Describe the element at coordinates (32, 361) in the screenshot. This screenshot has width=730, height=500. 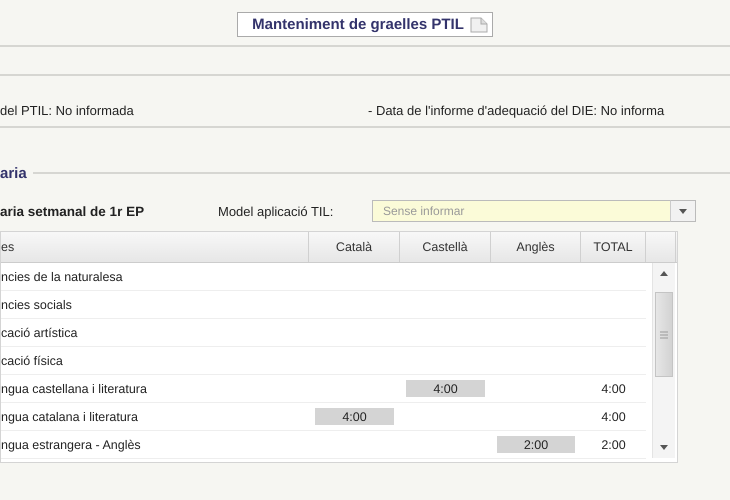
I see `subject-cell-text: cació física` at that location.